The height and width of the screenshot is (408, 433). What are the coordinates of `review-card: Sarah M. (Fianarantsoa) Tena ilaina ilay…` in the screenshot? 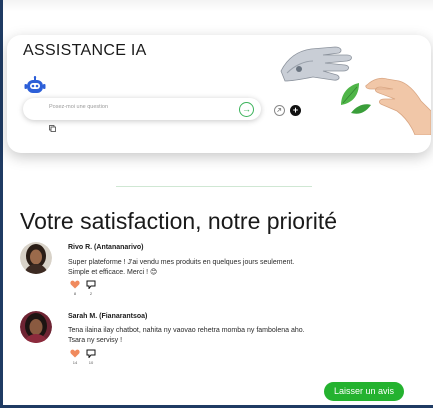 It's located at (220, 341).